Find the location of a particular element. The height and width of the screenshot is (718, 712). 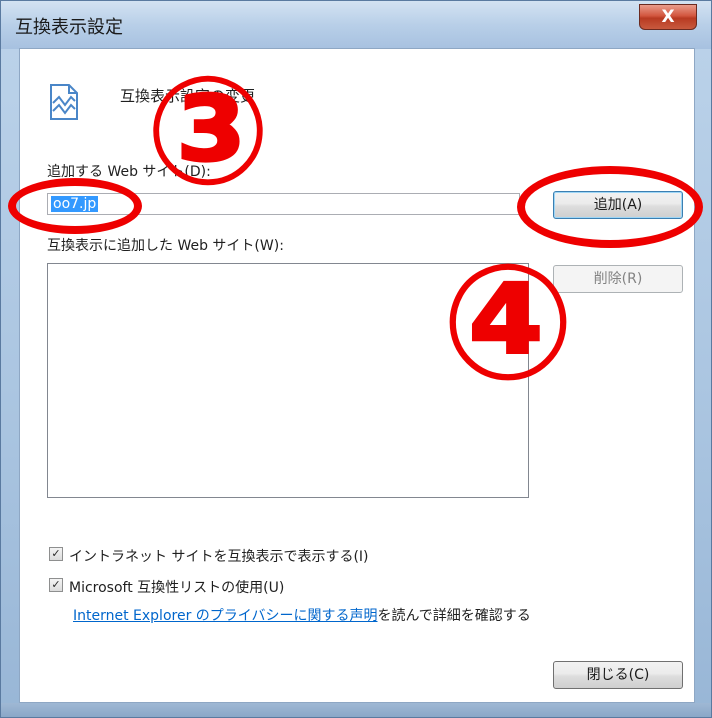

title-bar: 互換表示設定 X is located at coordinates (356, 25).